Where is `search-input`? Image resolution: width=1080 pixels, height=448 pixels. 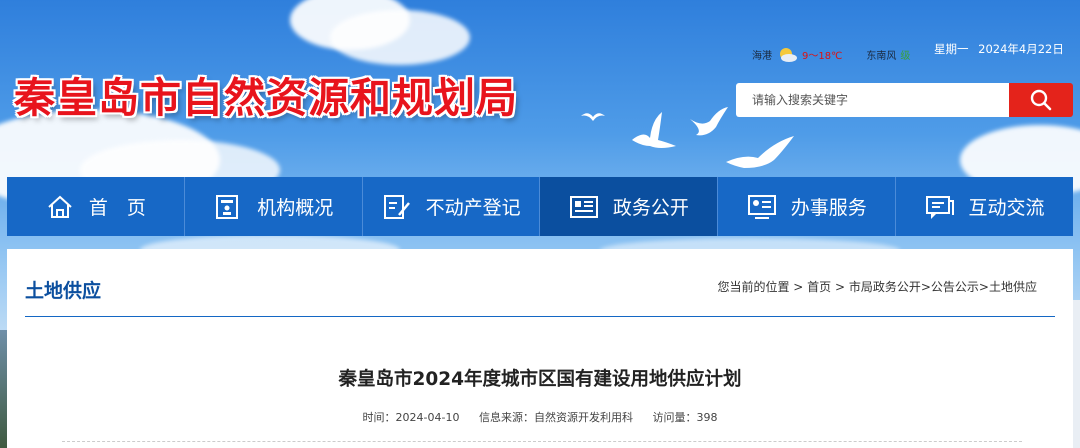 search-input is located at coordinates (872, 100).